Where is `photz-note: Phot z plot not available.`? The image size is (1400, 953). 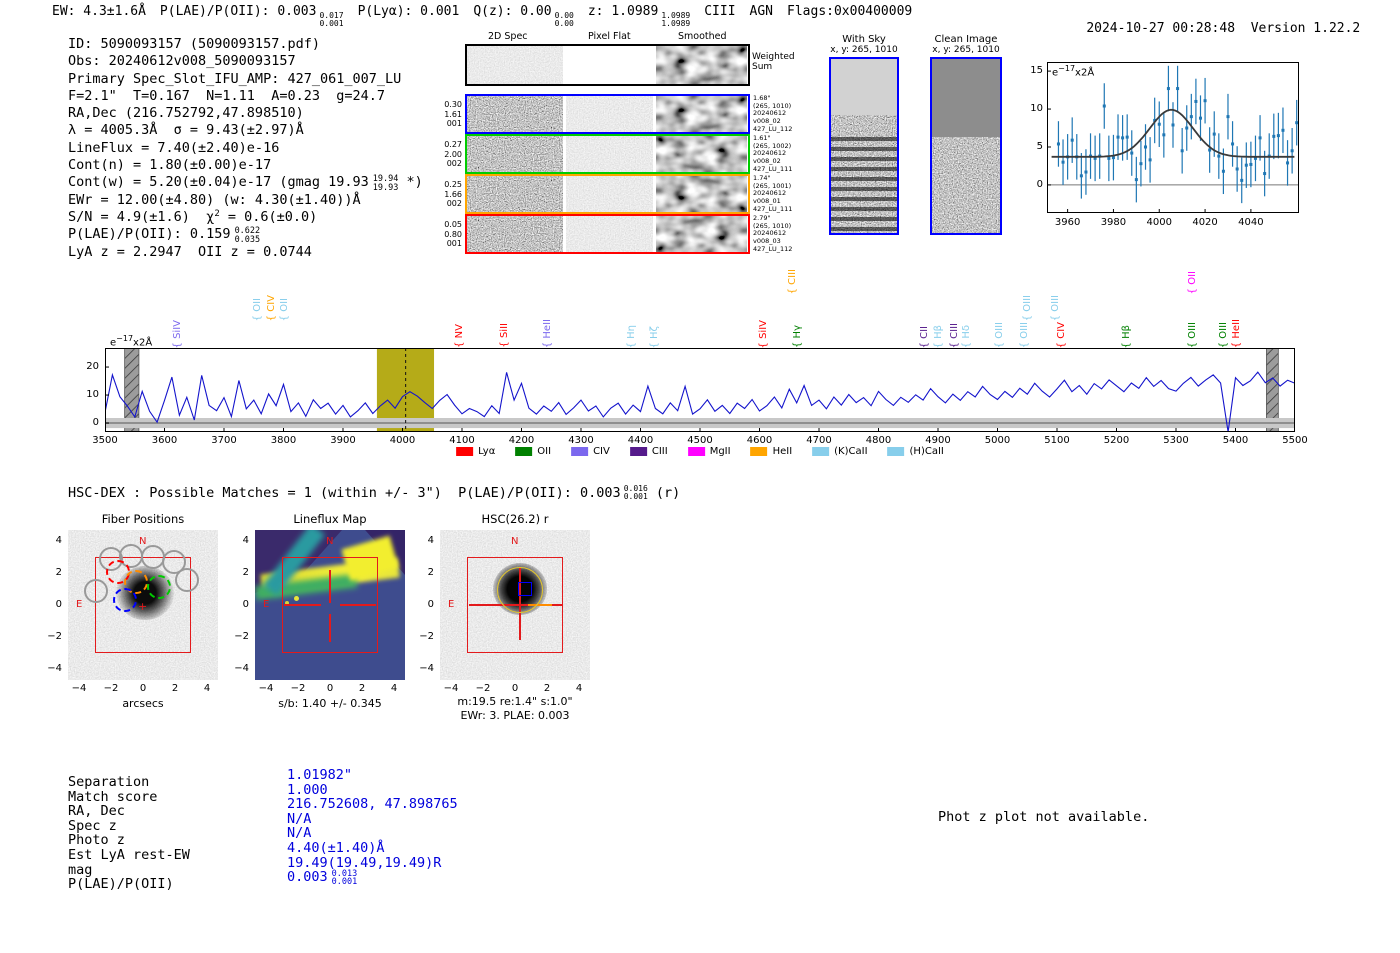 photz-note: Phot z plot not available. is located at coordinates (1044, 817).